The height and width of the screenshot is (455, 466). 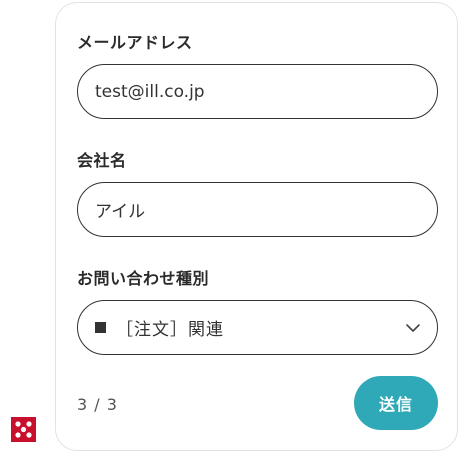 I want to click on email-label: メールアドレス, so click(x=135, y=42).